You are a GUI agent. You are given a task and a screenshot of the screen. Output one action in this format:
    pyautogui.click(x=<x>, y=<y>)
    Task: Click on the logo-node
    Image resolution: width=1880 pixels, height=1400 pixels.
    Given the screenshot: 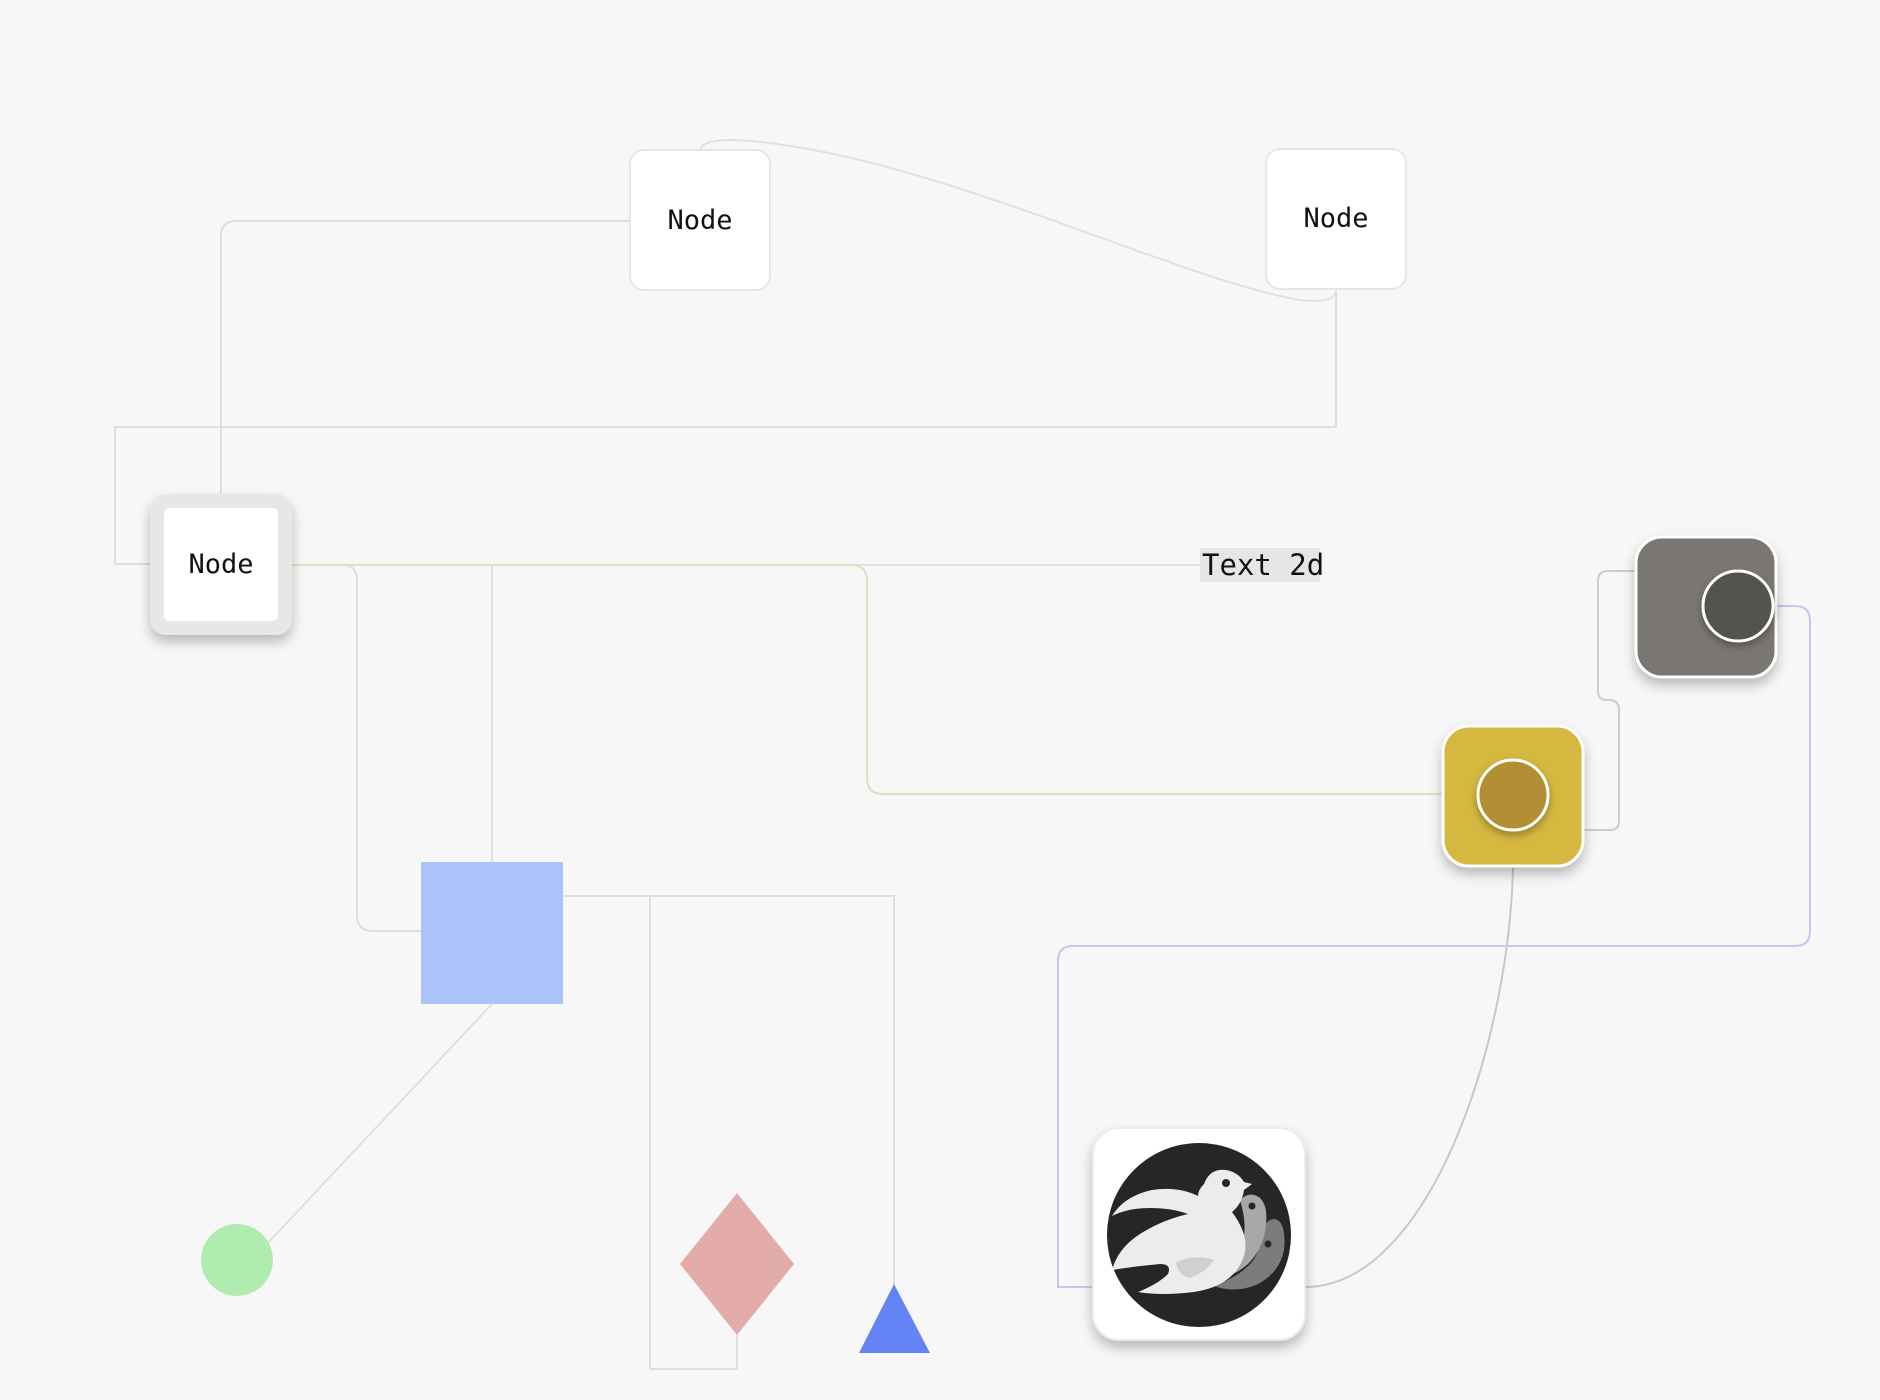 What is the action you would take?
    pyautogui.click(x=1199, y=1234)
    